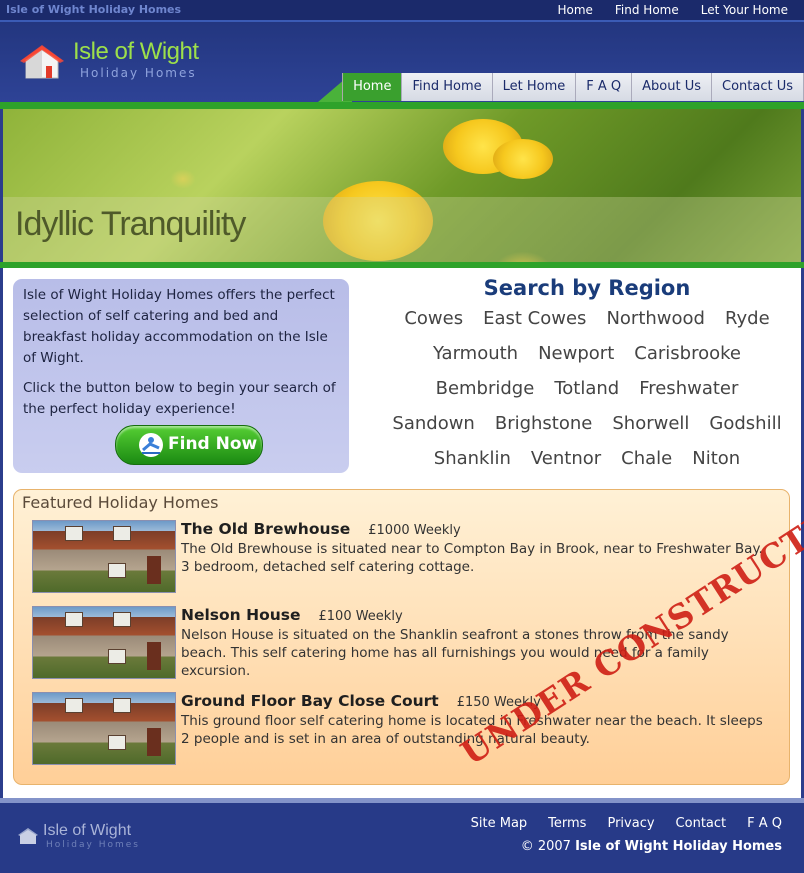 The image size is (804, 873). Describe the element at coordinates (523, 159) in the screenshot. I see `flower-decoration` at that location.